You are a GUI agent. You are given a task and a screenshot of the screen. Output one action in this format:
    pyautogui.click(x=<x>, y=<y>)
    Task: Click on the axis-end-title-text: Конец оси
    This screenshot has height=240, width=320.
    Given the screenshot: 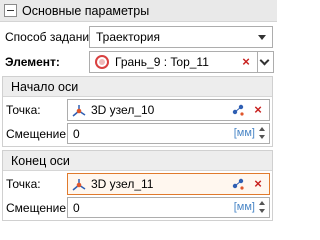 What is the action you would take?
    pyautogui.click(x=40, y=161)
    